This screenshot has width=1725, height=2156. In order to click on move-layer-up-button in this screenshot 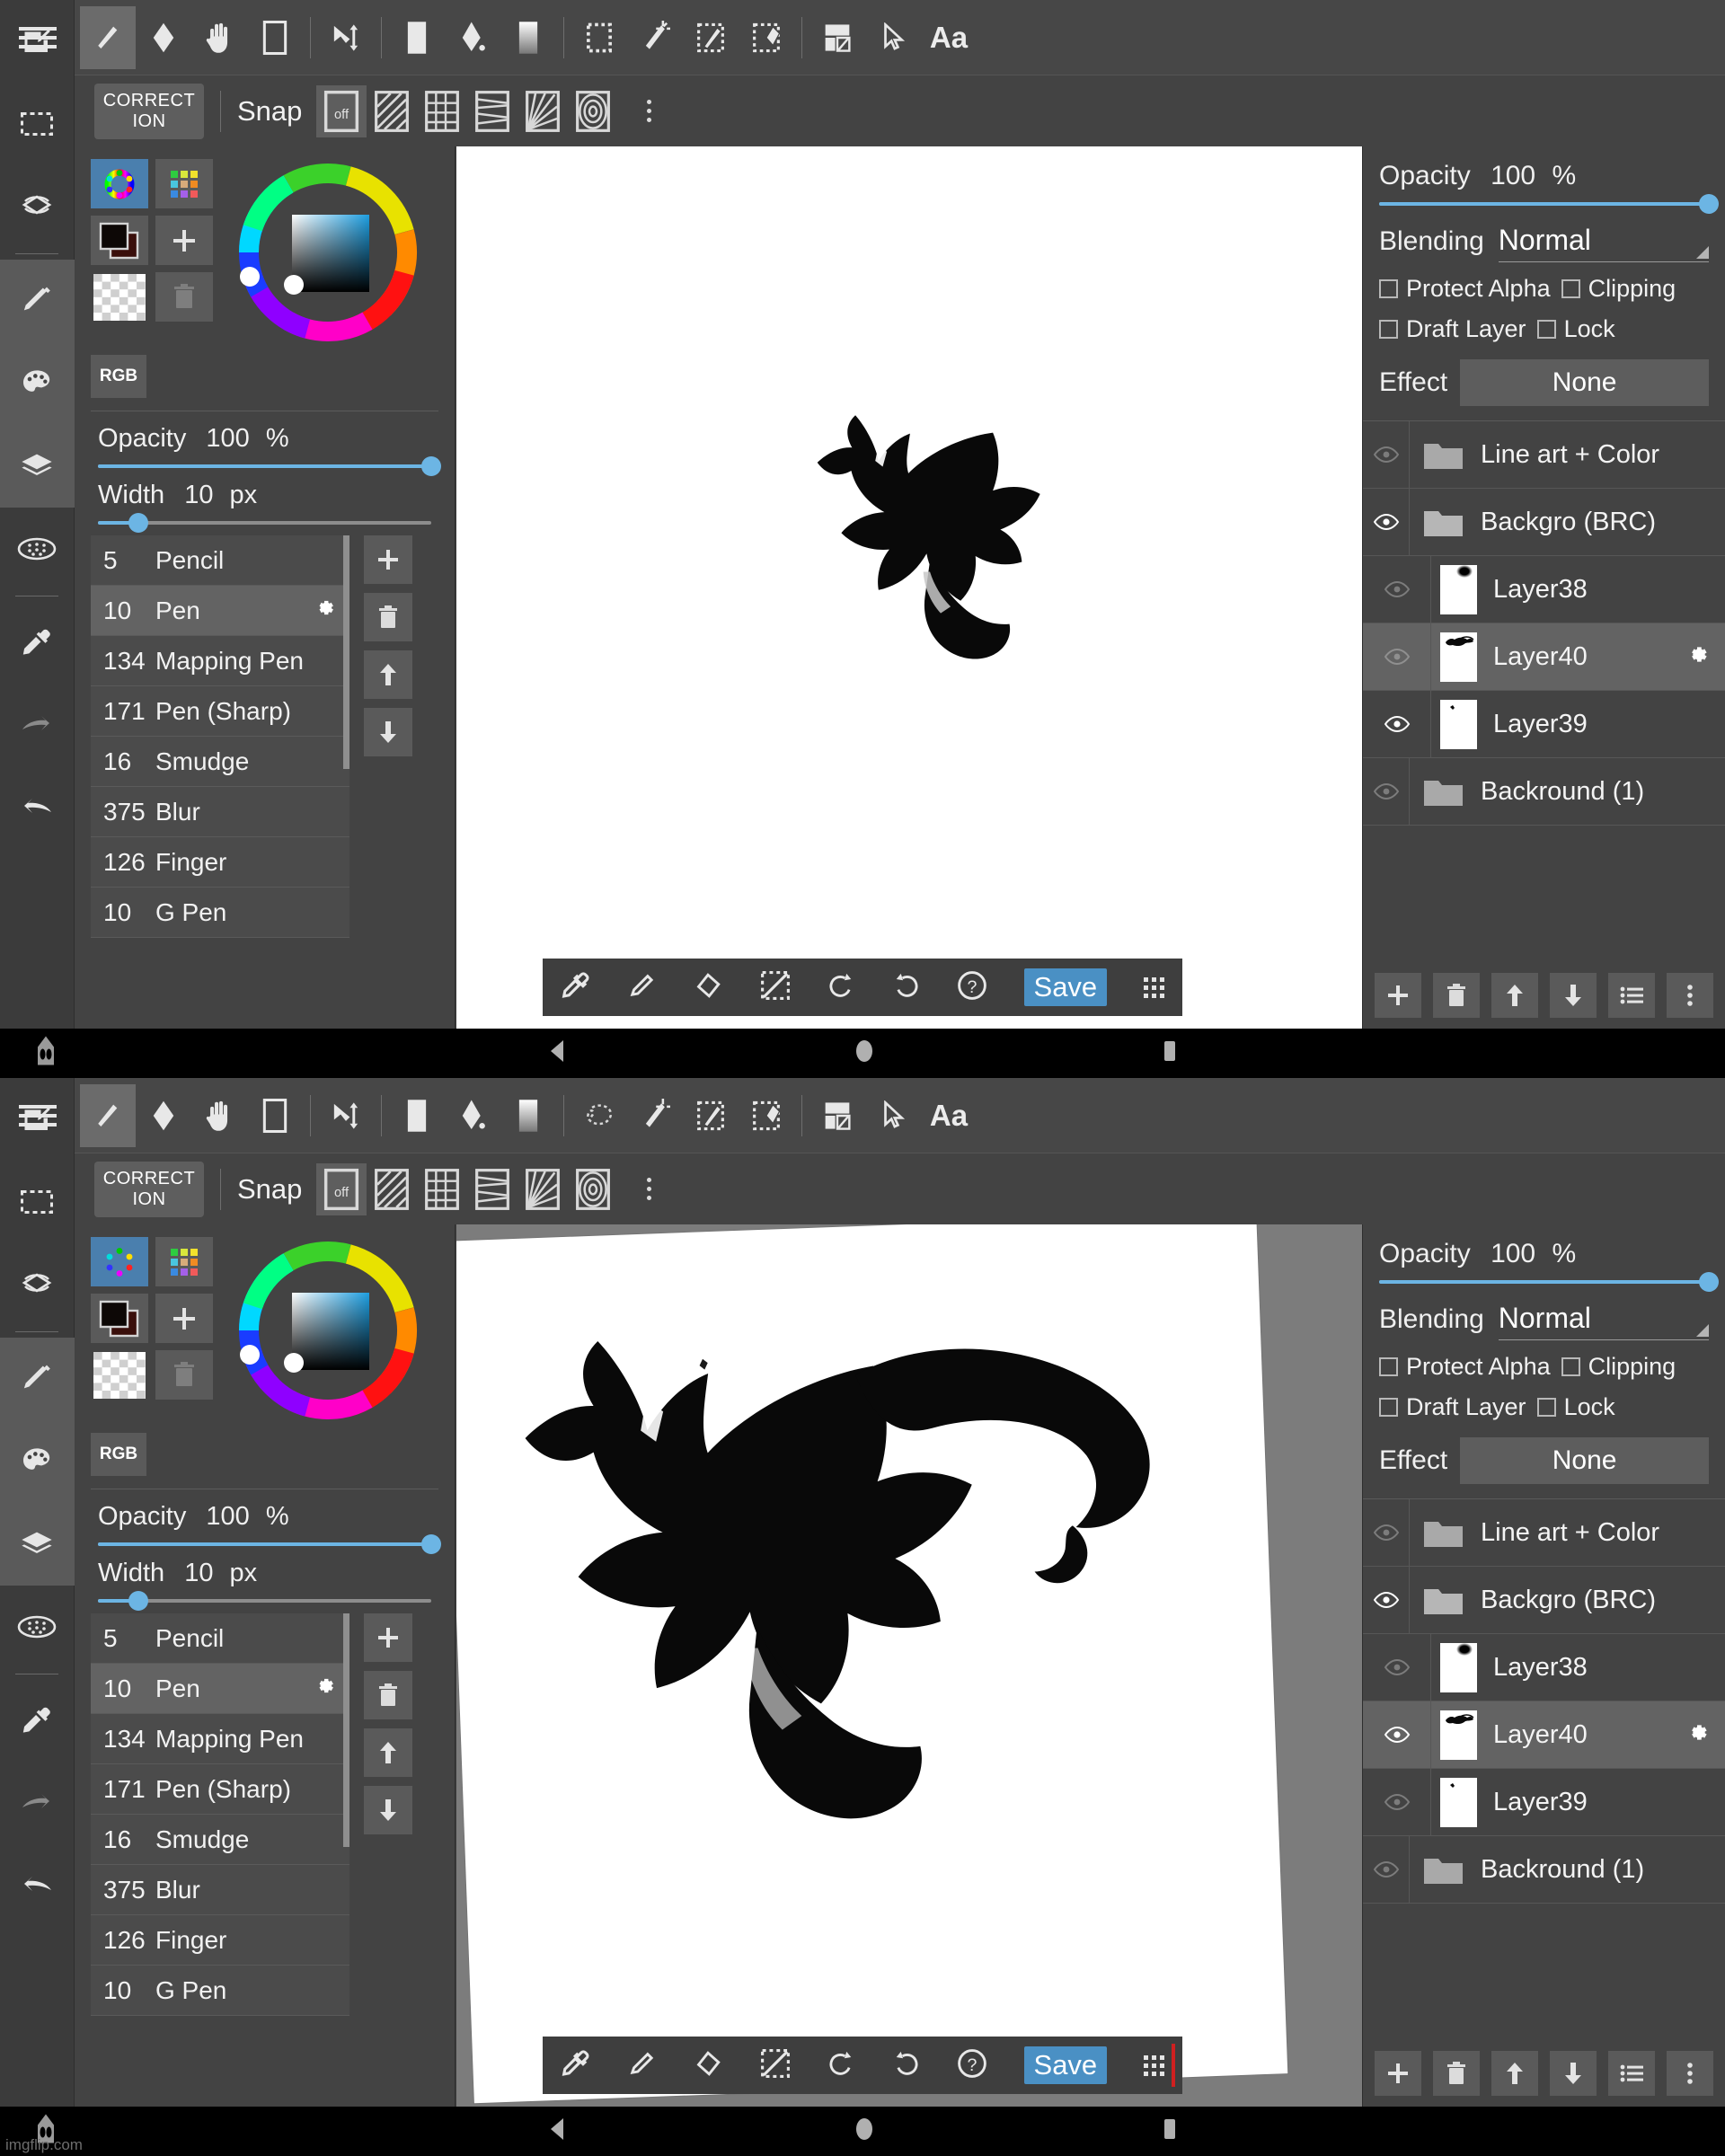, I will do `click(1515, 2073)`.